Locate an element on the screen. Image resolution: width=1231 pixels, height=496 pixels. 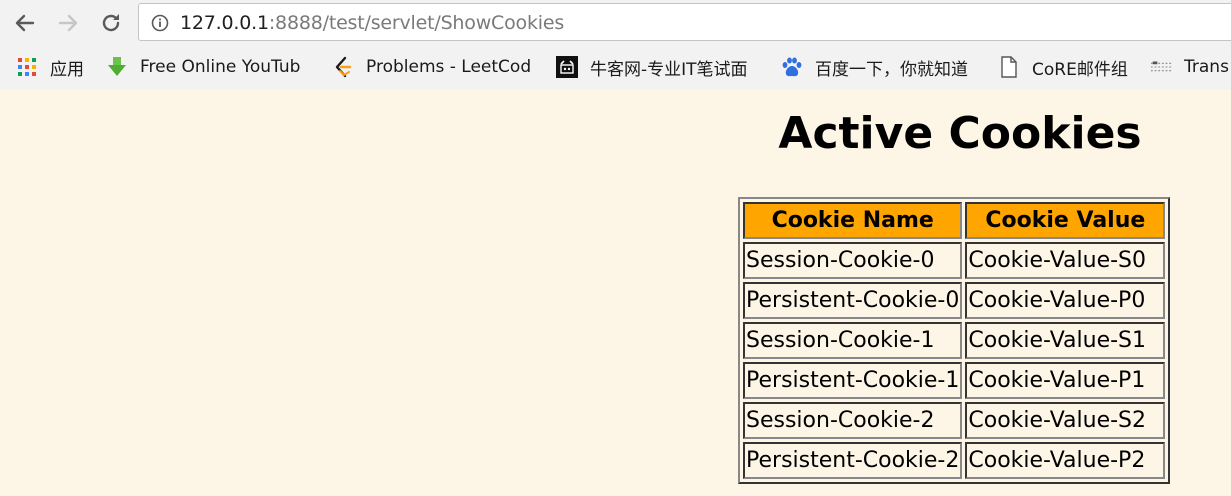
back-button is located at coordinates (25, 23).